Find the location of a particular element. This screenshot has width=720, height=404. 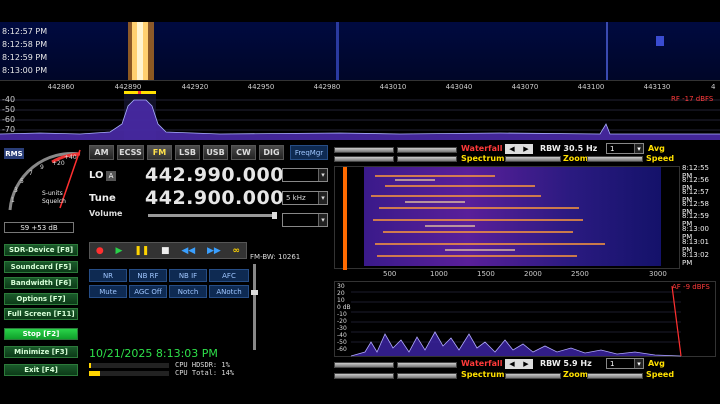

af-level-label: AF -9 dBFS is located at coordinates (691, 287).